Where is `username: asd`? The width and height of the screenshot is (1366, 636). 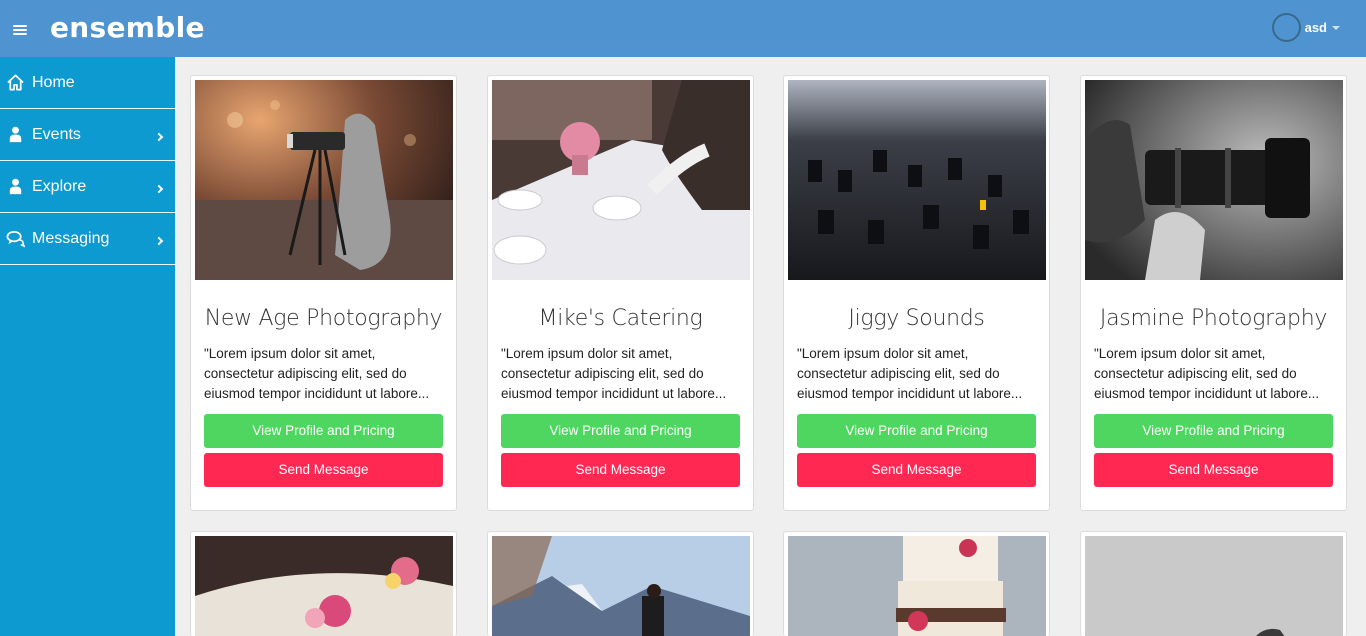 username: asd is located at coordinates (1316, 27).